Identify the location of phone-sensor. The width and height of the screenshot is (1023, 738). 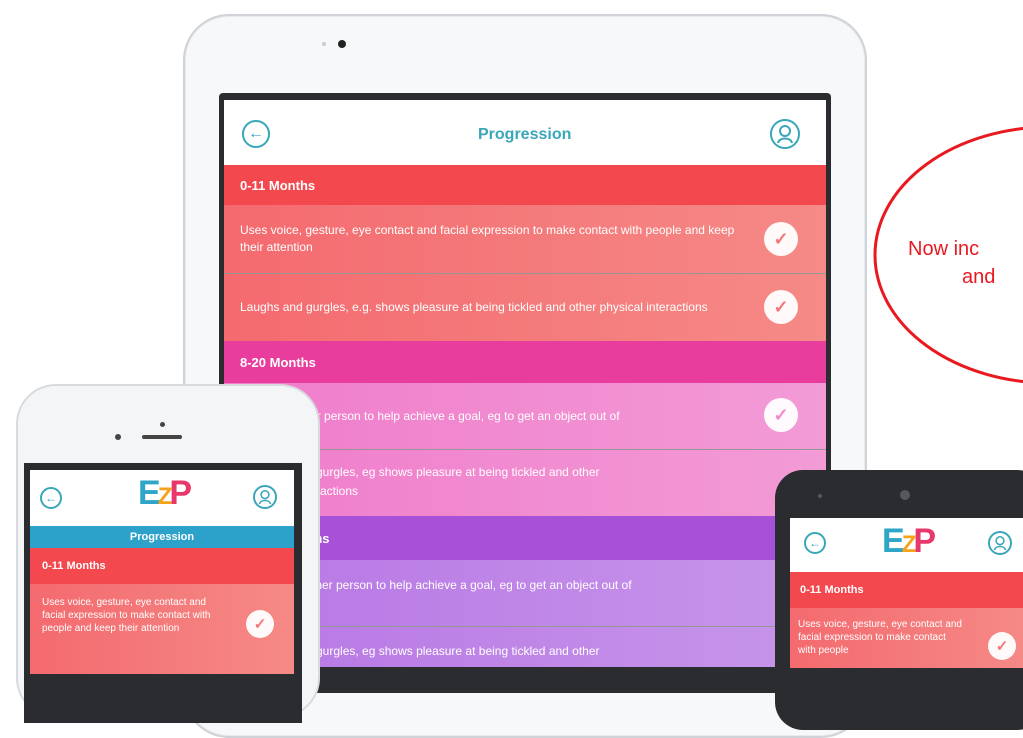
(118, 437).